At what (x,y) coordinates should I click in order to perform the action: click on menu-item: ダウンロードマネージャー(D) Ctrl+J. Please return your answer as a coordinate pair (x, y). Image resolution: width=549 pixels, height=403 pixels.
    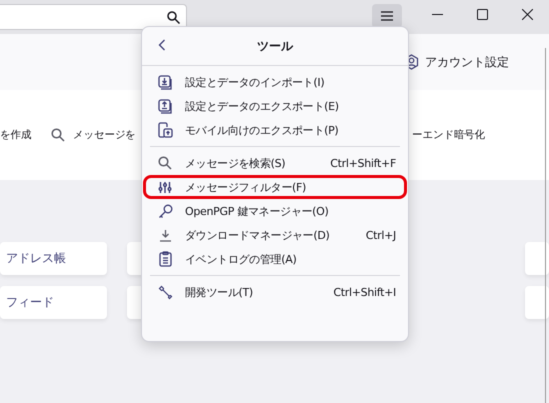
    Looking at the image, I should click on (275, 235).